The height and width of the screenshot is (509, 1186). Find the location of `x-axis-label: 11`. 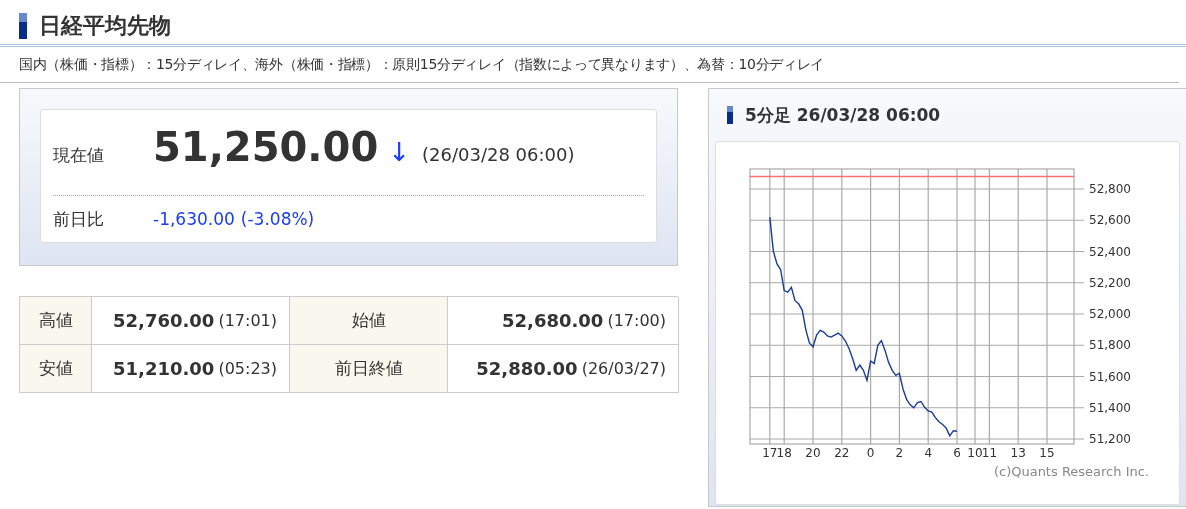

x-axis-label: 11 is located at coordinates (989, 453).